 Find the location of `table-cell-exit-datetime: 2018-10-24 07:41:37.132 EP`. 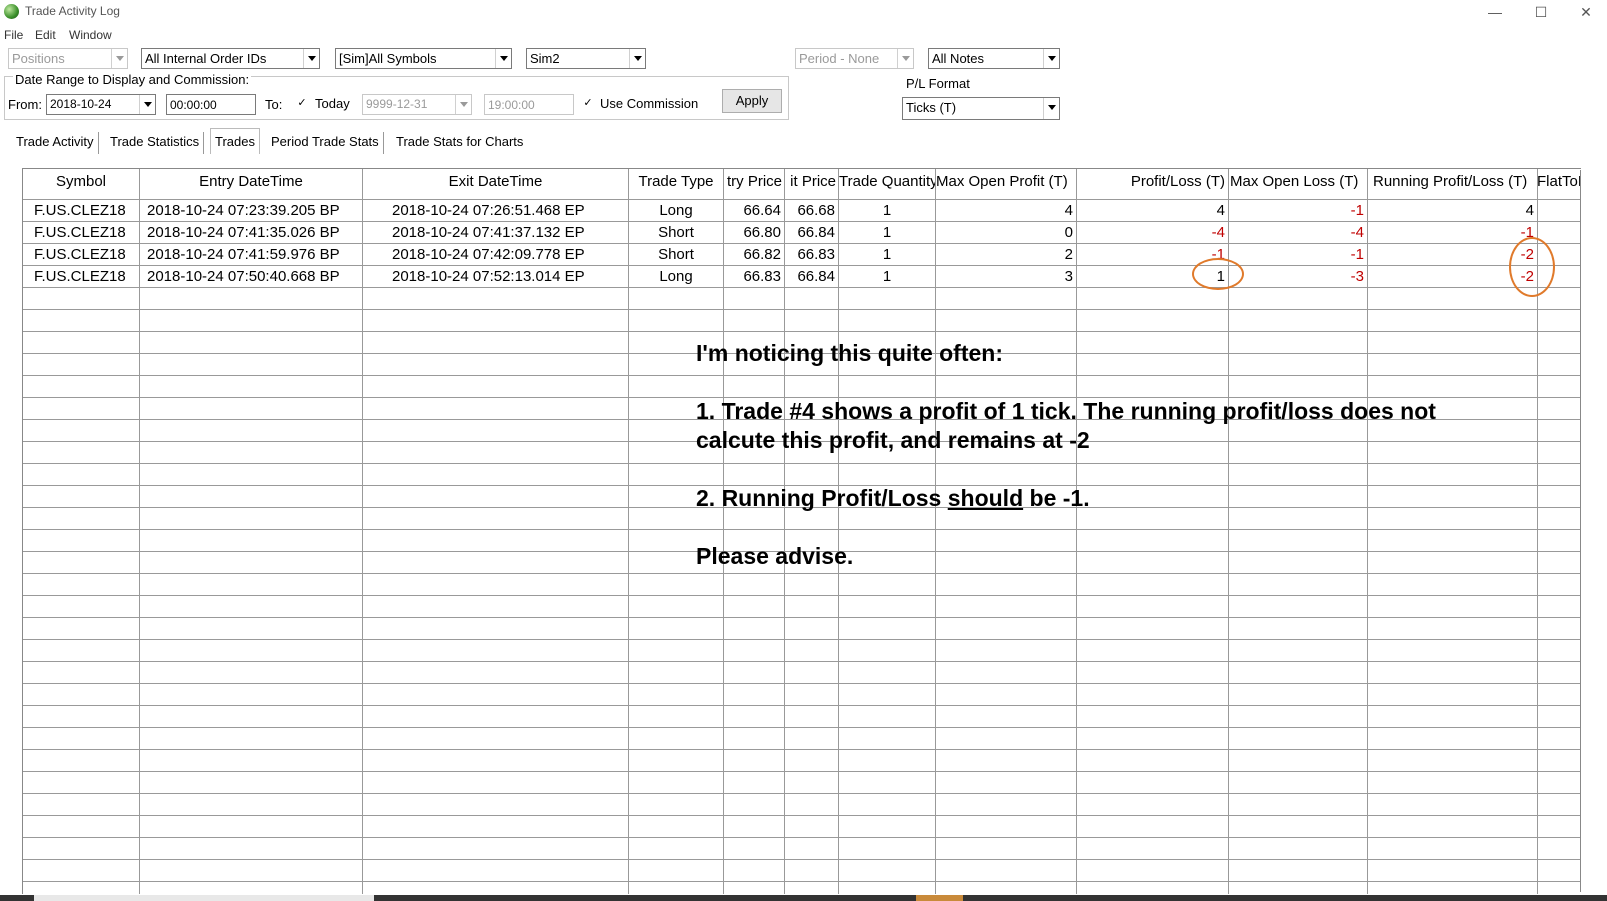

table-cell-exit-datetime: 2018-10-24 07:41:37.132 EP is located at coordinates (488, 232).